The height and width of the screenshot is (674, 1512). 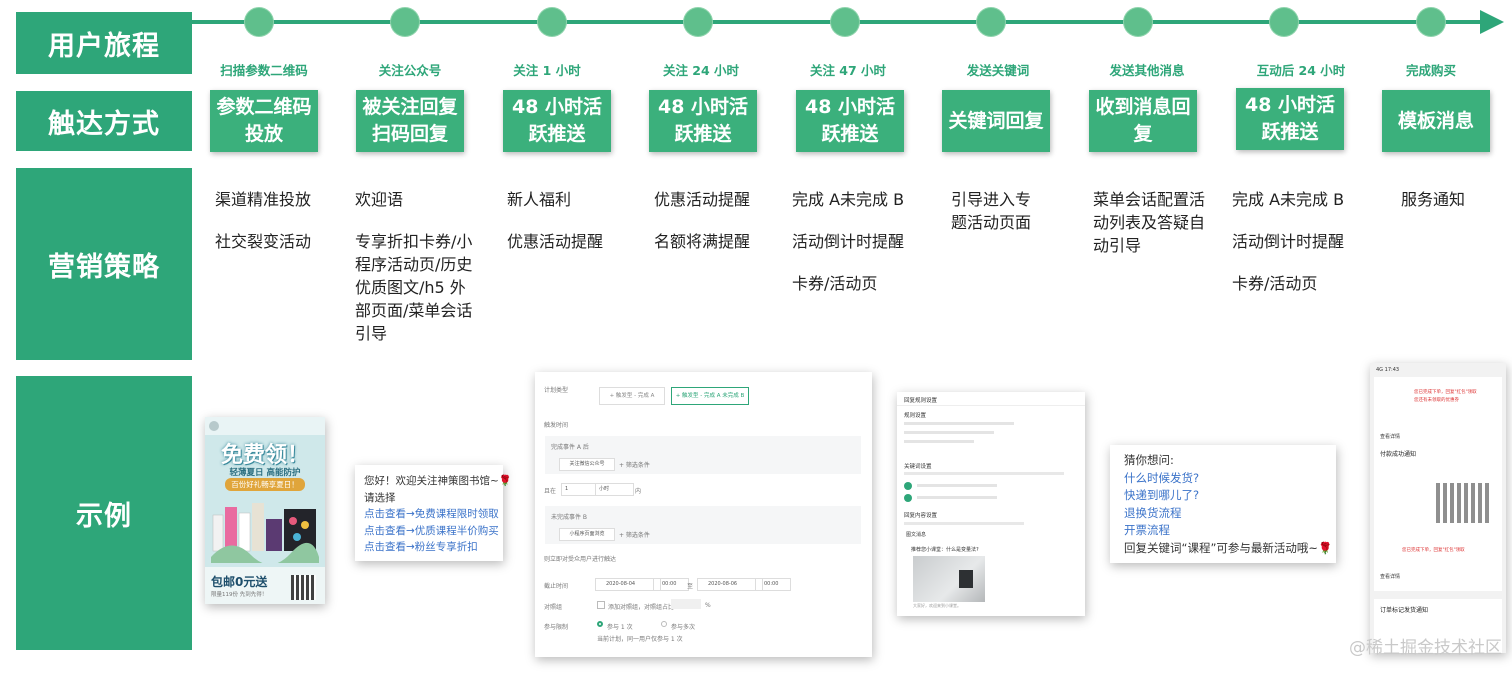 What do you see at coordinates (991, 211) in the screenshot?
I see `strategy-item: 引导进入专题活动页面` at bounding box center [991, 211].